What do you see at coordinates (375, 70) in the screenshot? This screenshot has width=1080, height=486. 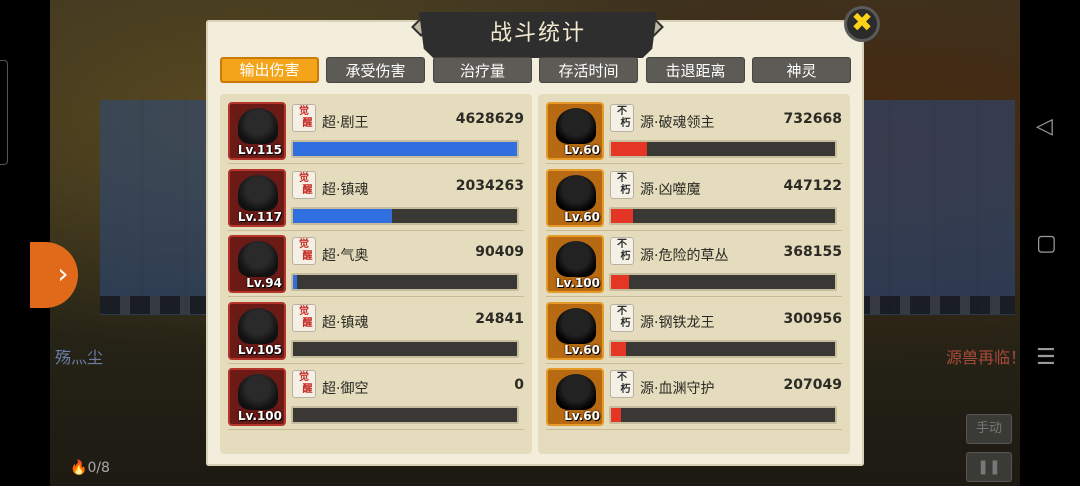 I see `tab-damage-taken: 承受伤害` at bounding box center [375, 70].